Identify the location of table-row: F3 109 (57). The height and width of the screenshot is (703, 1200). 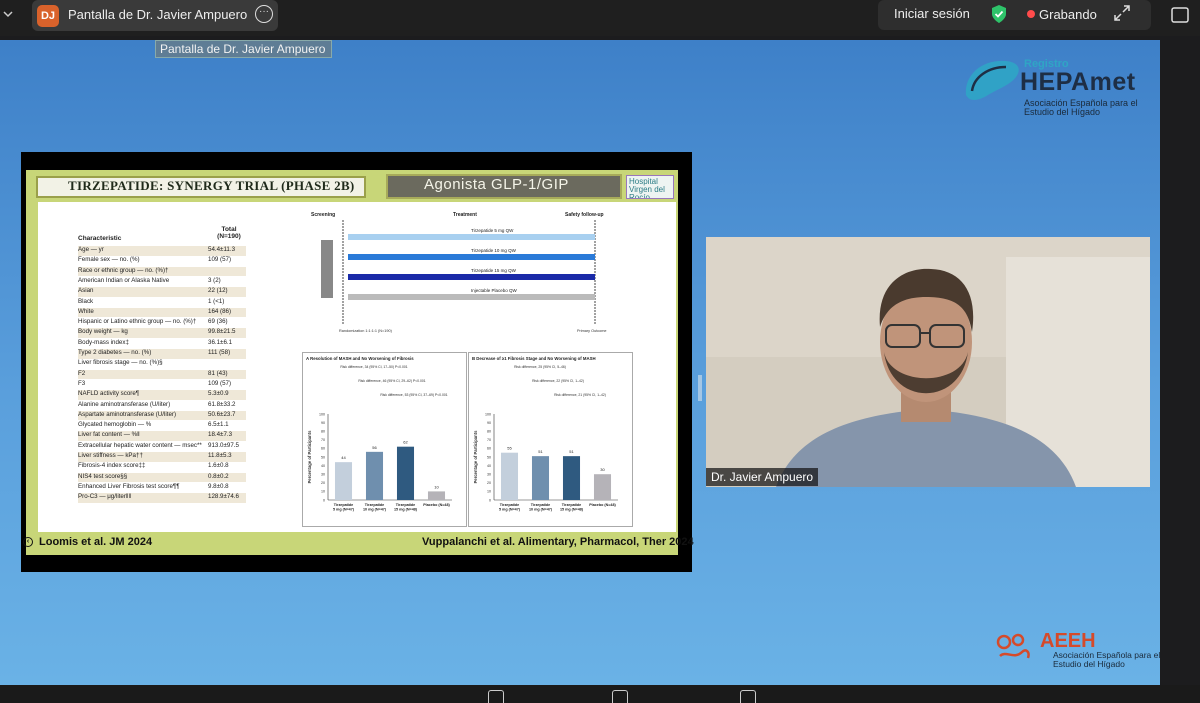
(162, 385).